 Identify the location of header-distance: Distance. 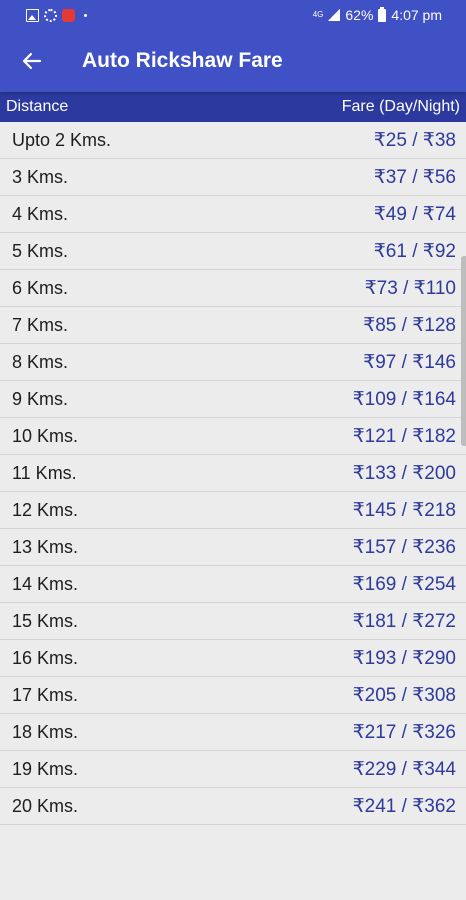
(37, 106).